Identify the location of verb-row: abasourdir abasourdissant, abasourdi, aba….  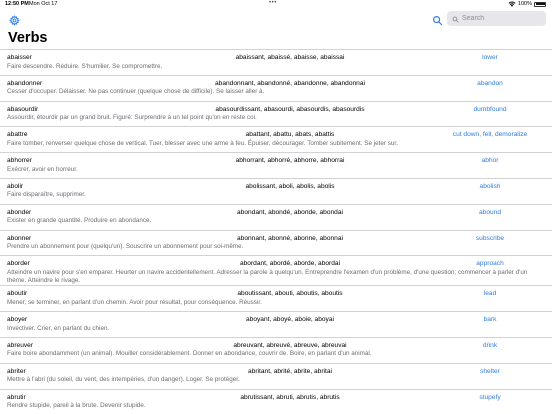
(276, 115).